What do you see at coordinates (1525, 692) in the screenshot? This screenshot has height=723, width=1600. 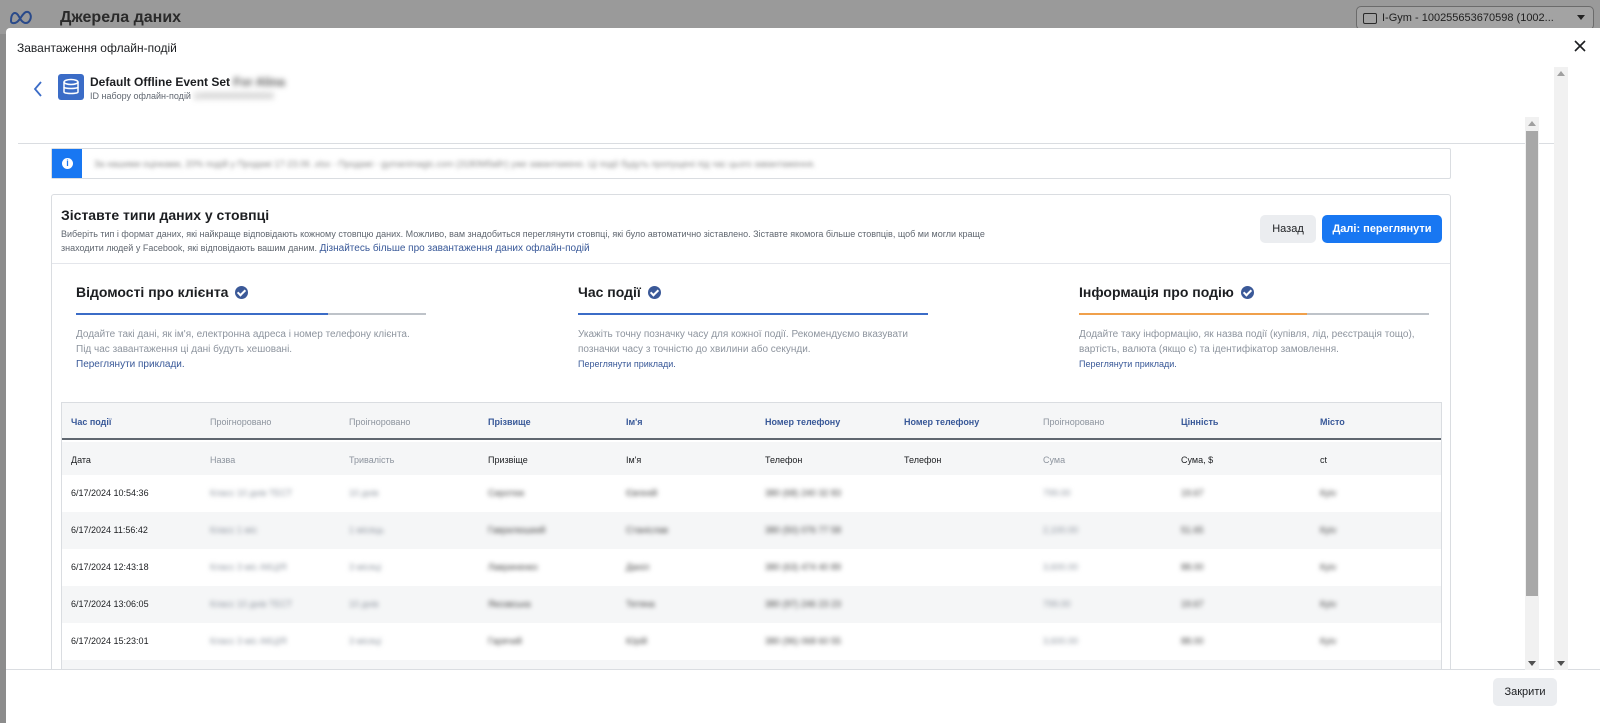 I see `close-button: Закрити` at bounding box center [1525, 692].